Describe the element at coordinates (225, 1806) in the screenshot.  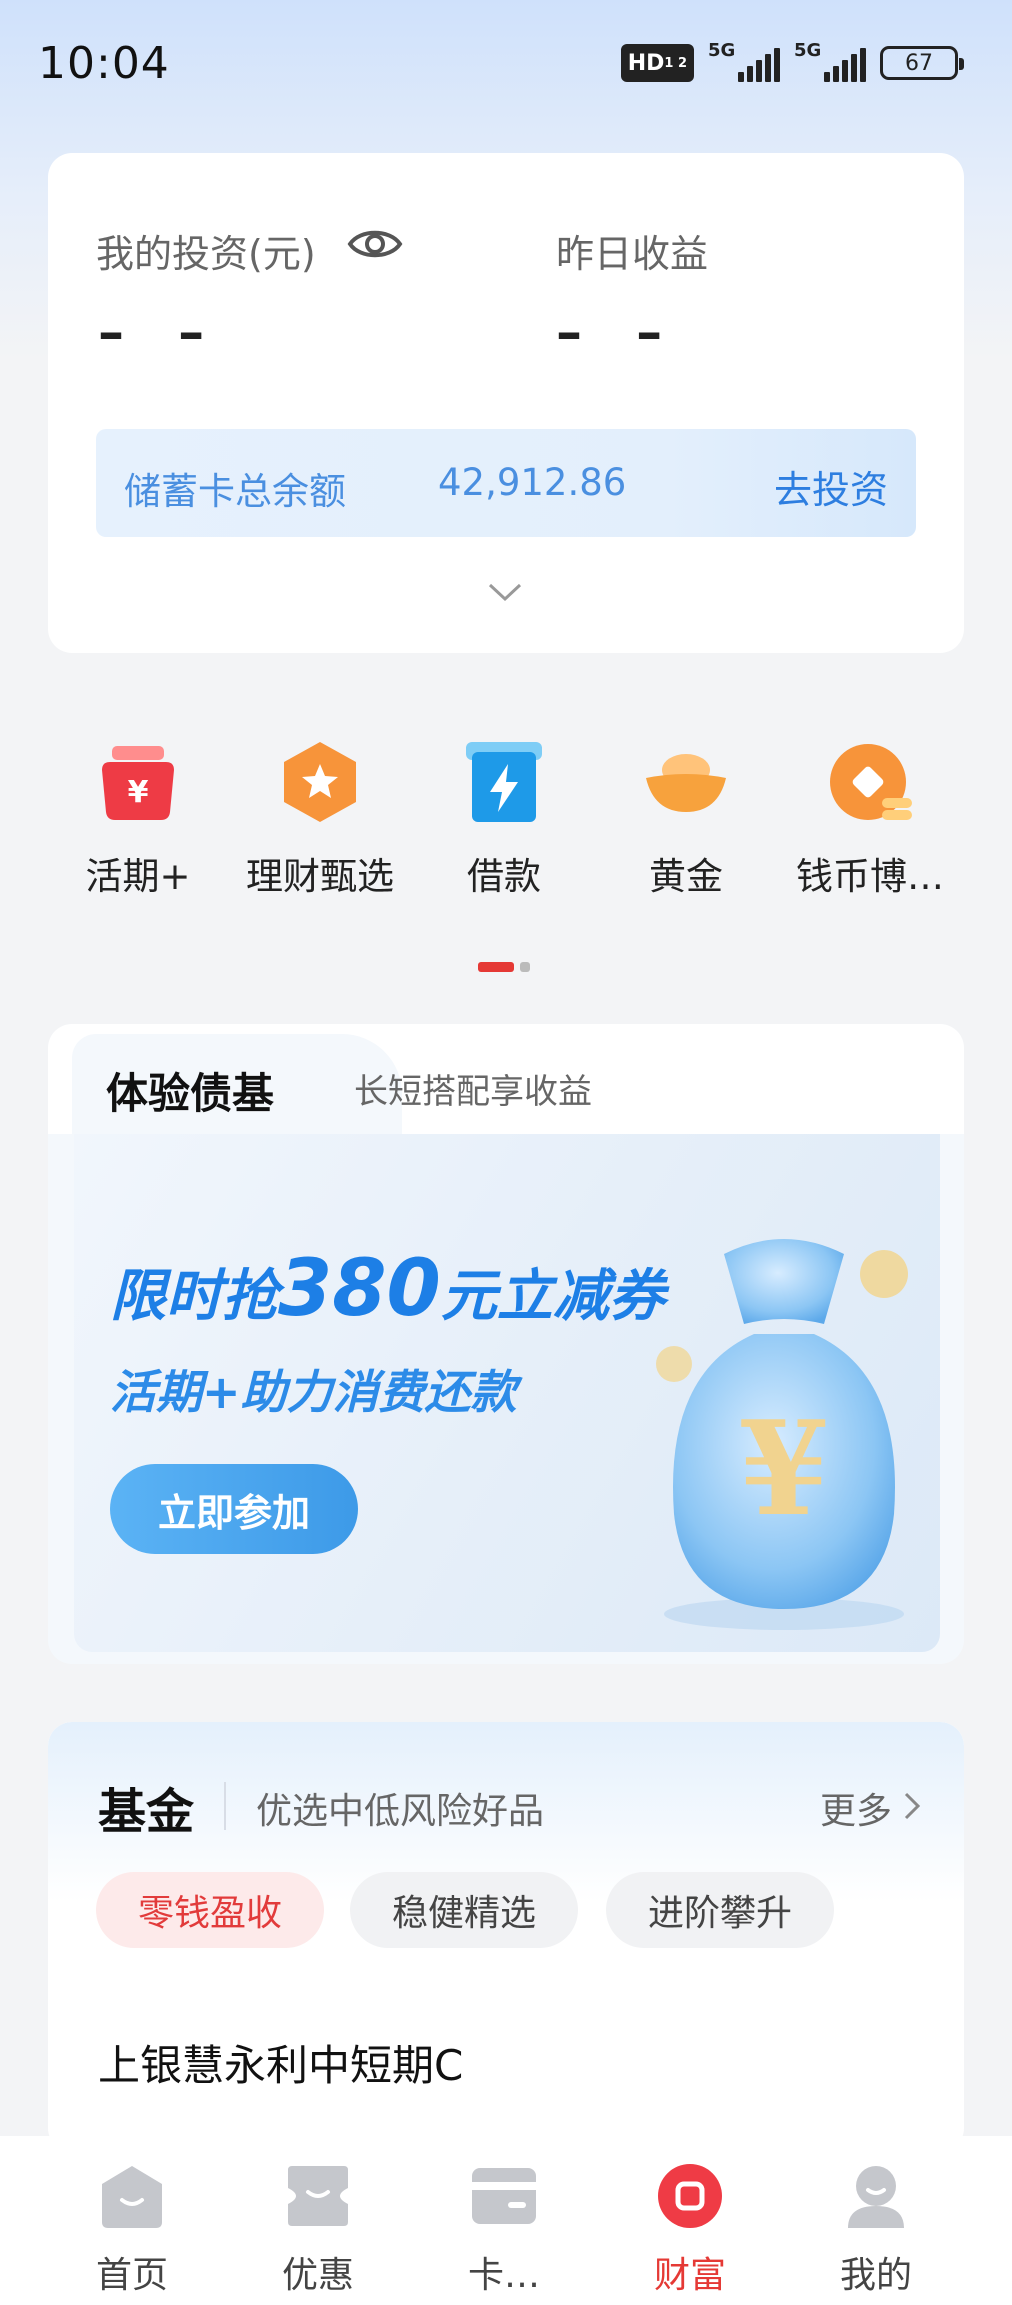
I see `divider` at that location.